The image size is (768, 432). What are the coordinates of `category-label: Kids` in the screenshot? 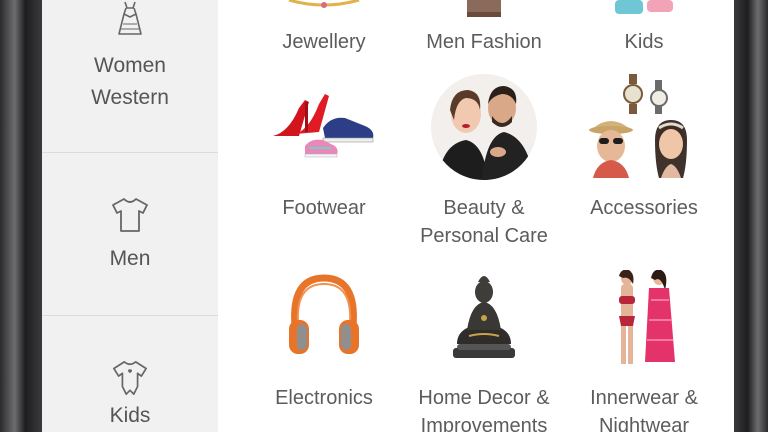 It's located at (644, 42).